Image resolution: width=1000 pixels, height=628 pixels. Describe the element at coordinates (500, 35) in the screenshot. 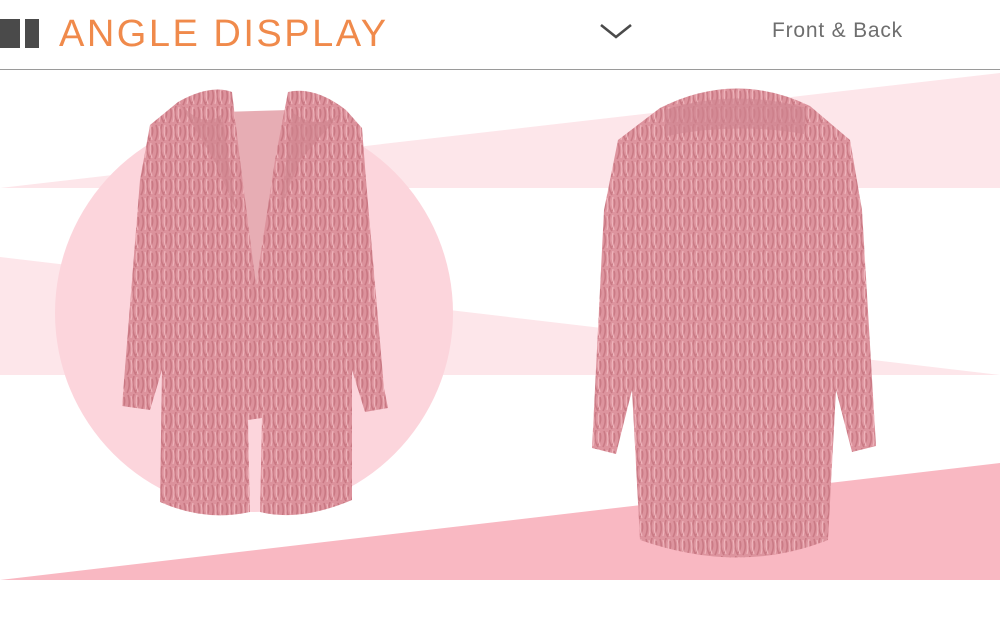

I see `section-header: ANGLE DISPLAY Front & Back` at that location.